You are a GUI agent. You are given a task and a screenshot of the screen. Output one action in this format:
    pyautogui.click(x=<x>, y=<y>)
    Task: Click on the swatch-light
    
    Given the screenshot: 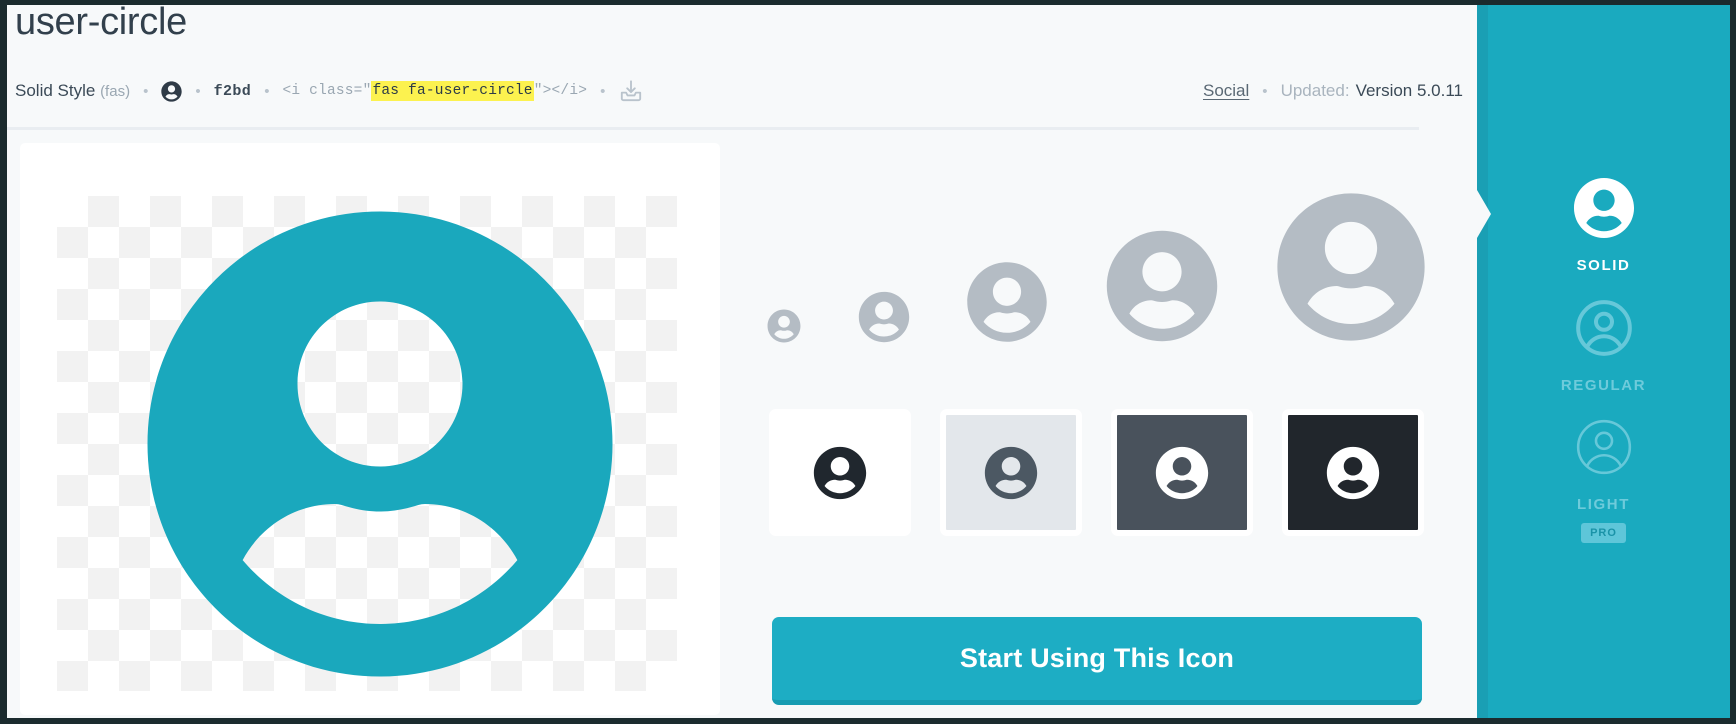 What is the action you would take?
    pyautogui.click(x=1011, y=472)
    